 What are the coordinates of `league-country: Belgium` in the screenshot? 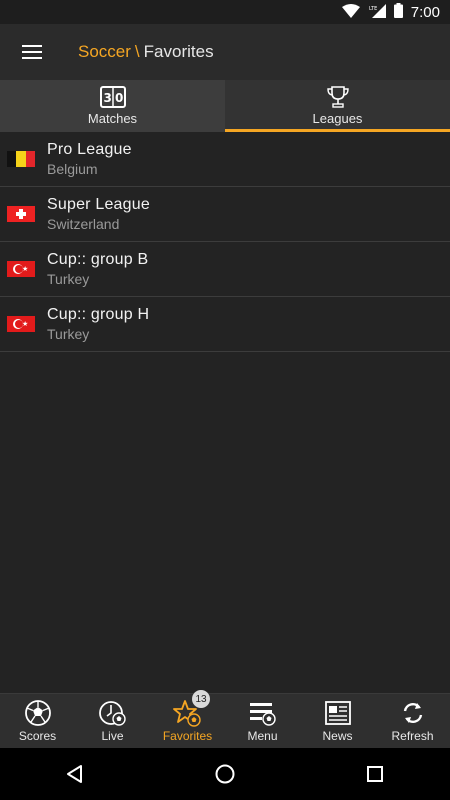 It's located at (72, 169).